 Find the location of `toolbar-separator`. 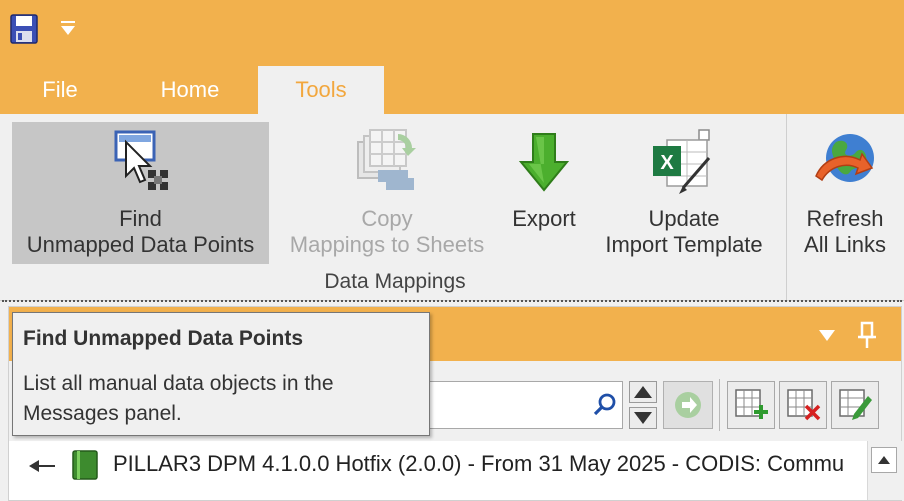

toolbar-separator is located at coordinates (719, 405).